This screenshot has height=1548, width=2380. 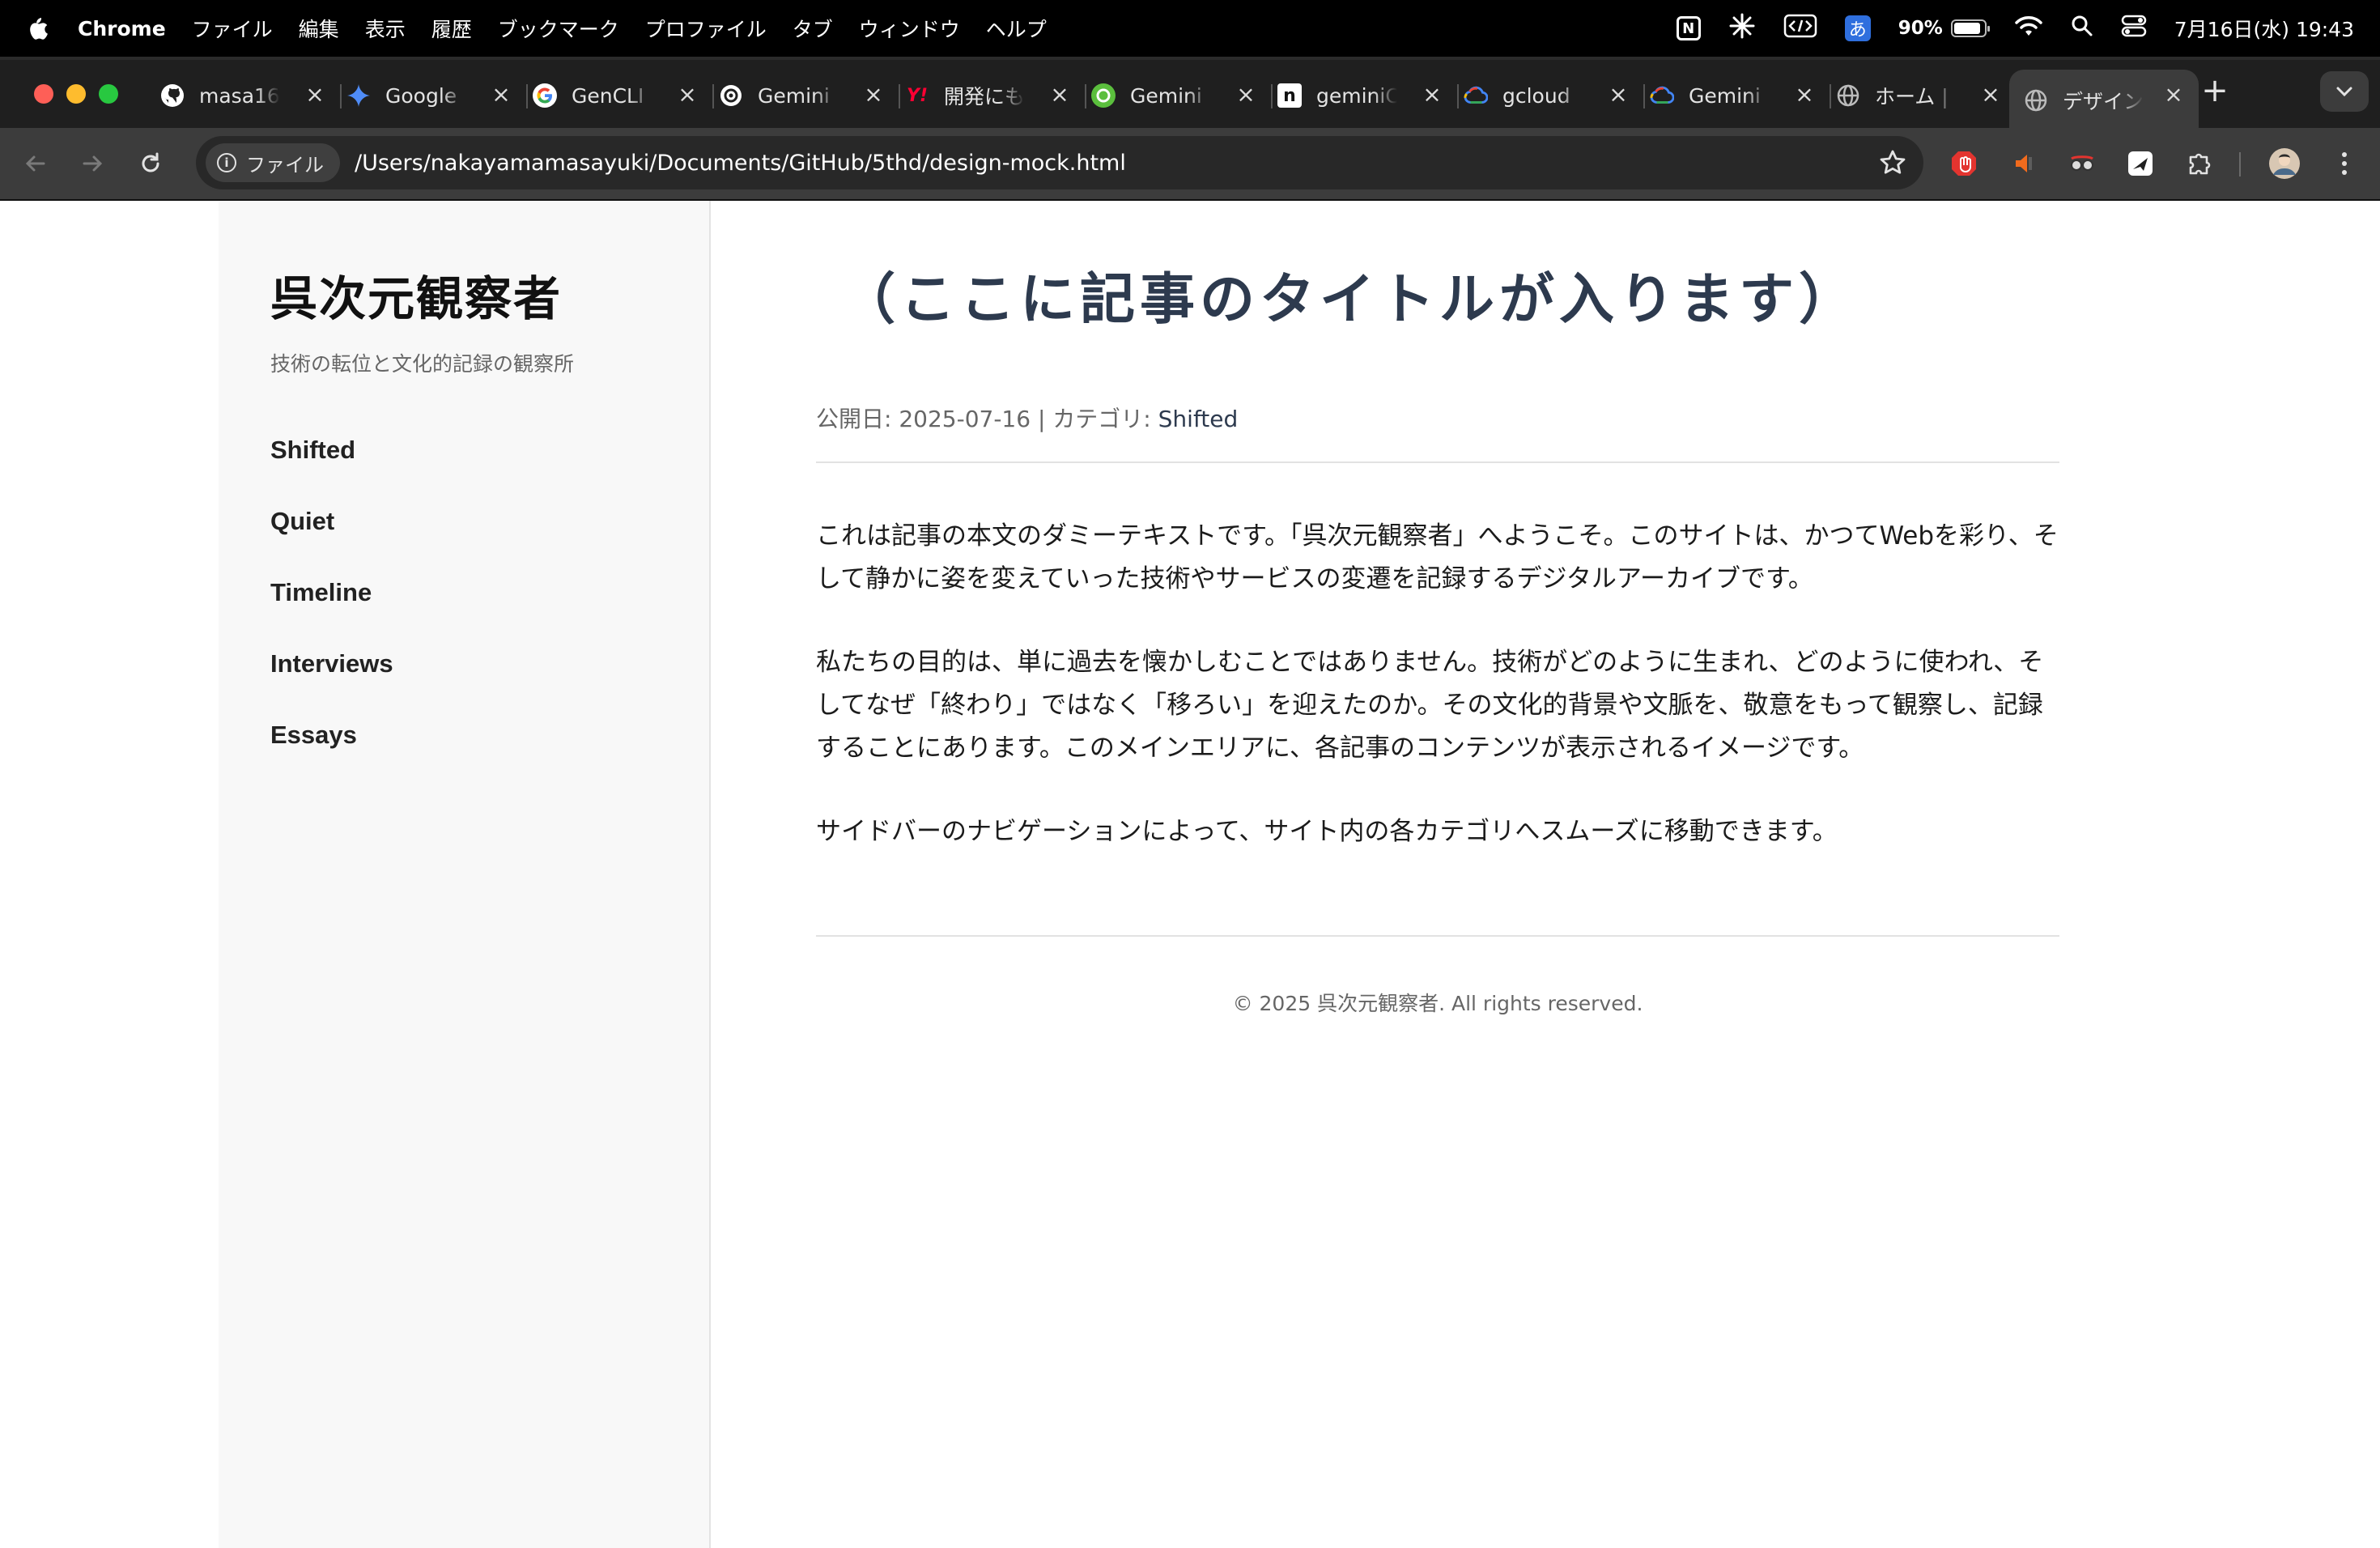 What do you see at coordinates (2036, 100) in the screenshot?
I see `globe-icon` at bounding box center [2036, 100].